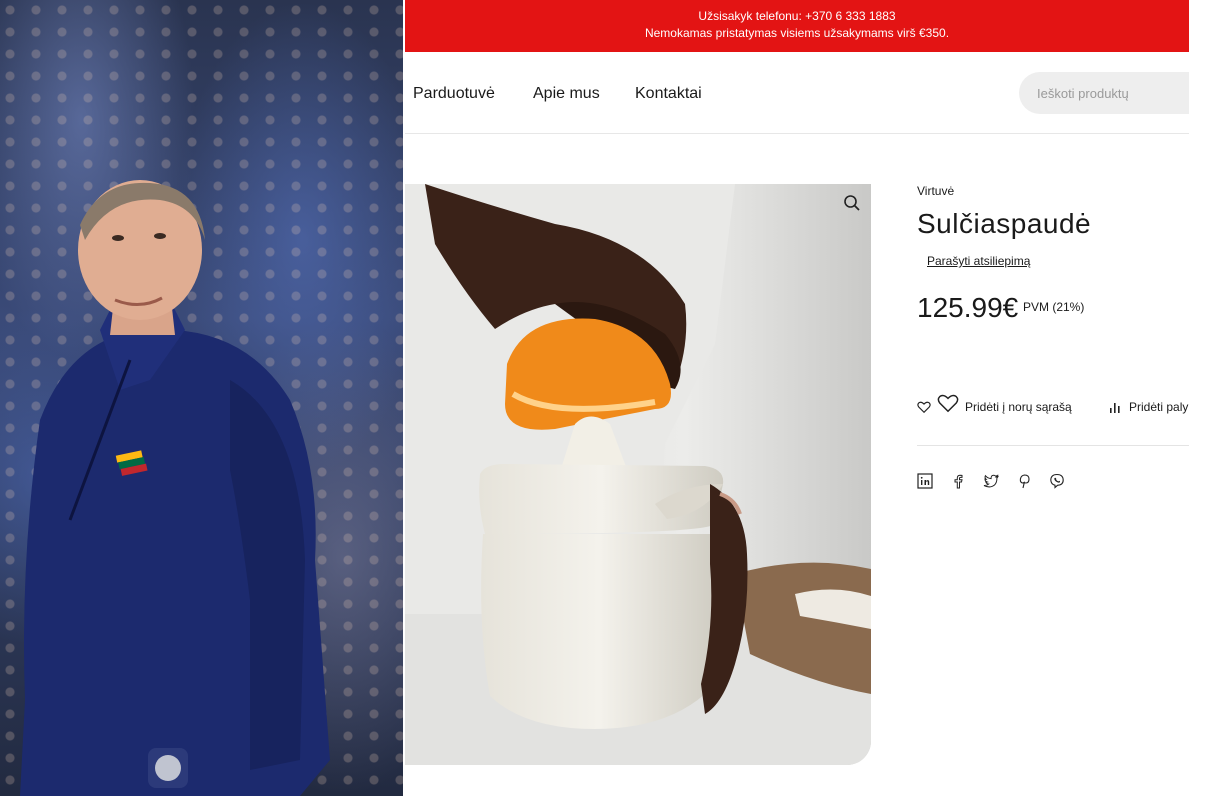  I want to click on nav-item-about: Apie mus, so click(566, 94).